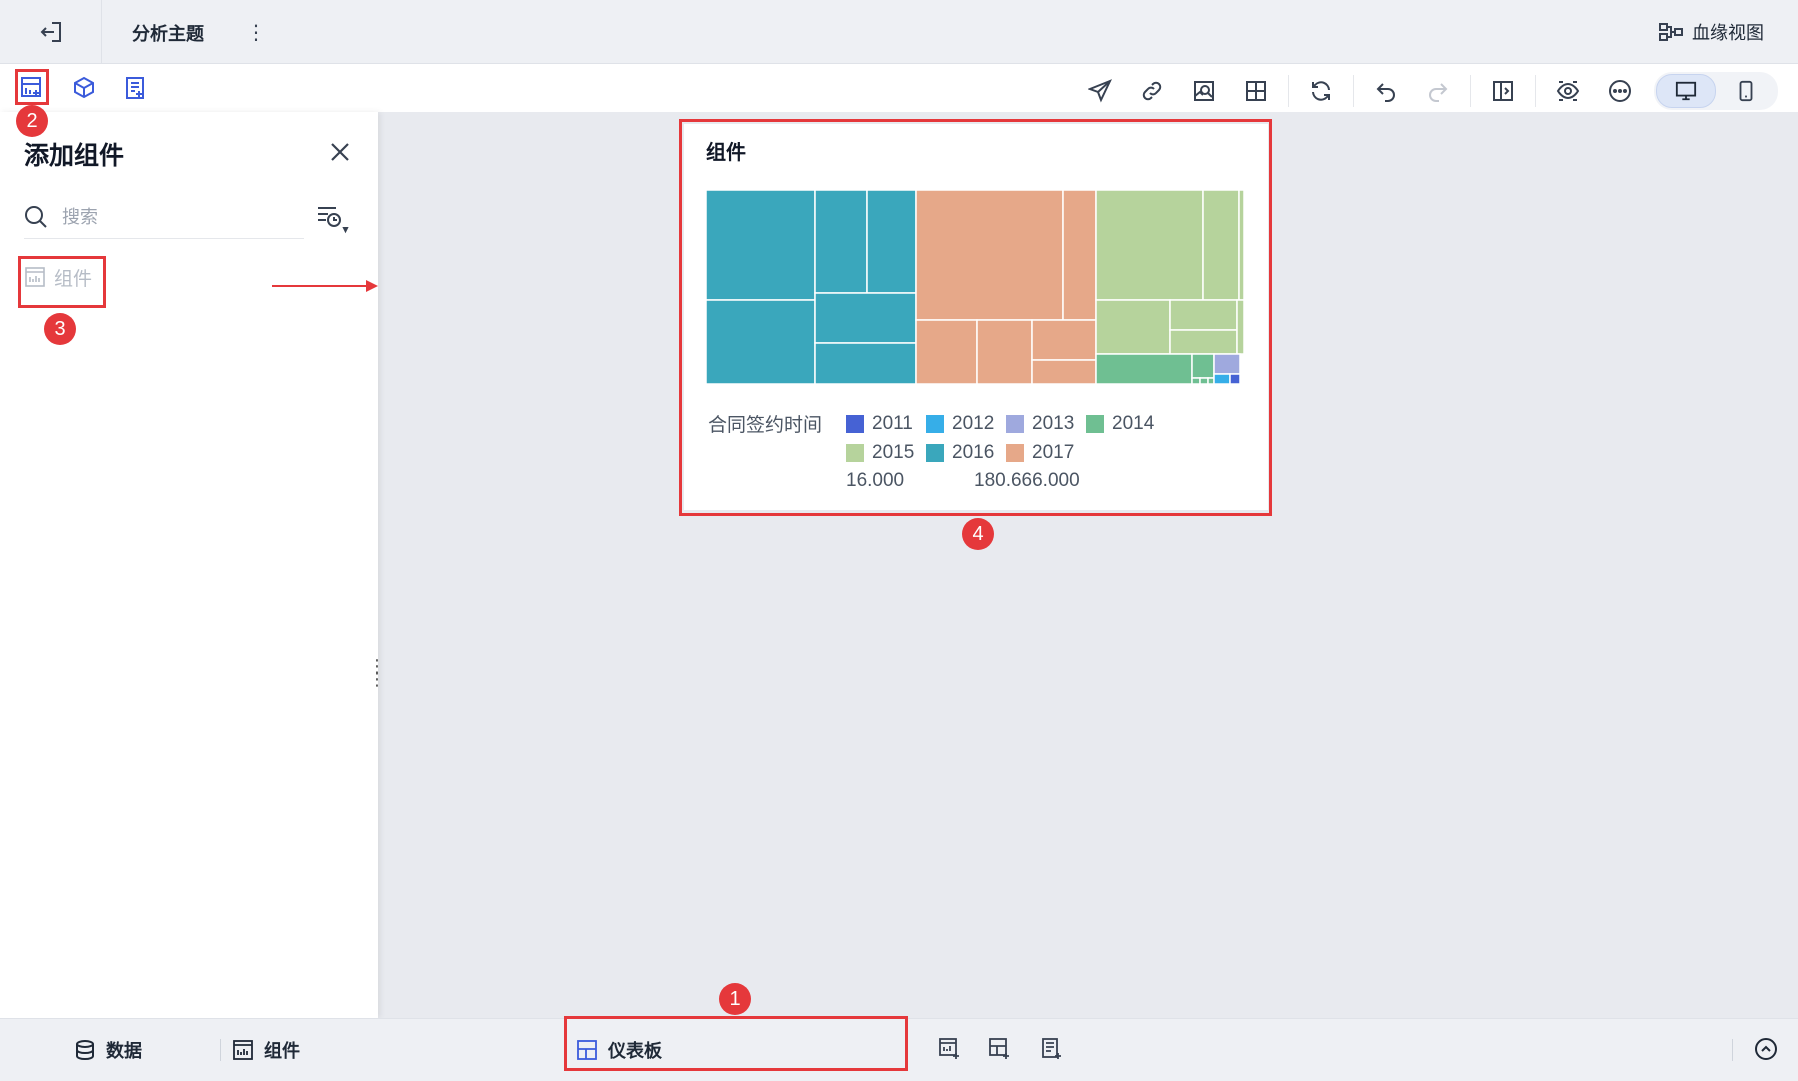  Describe the element at coordinates (52, 32) in the screenshot. I see `exit-icon` at that location.